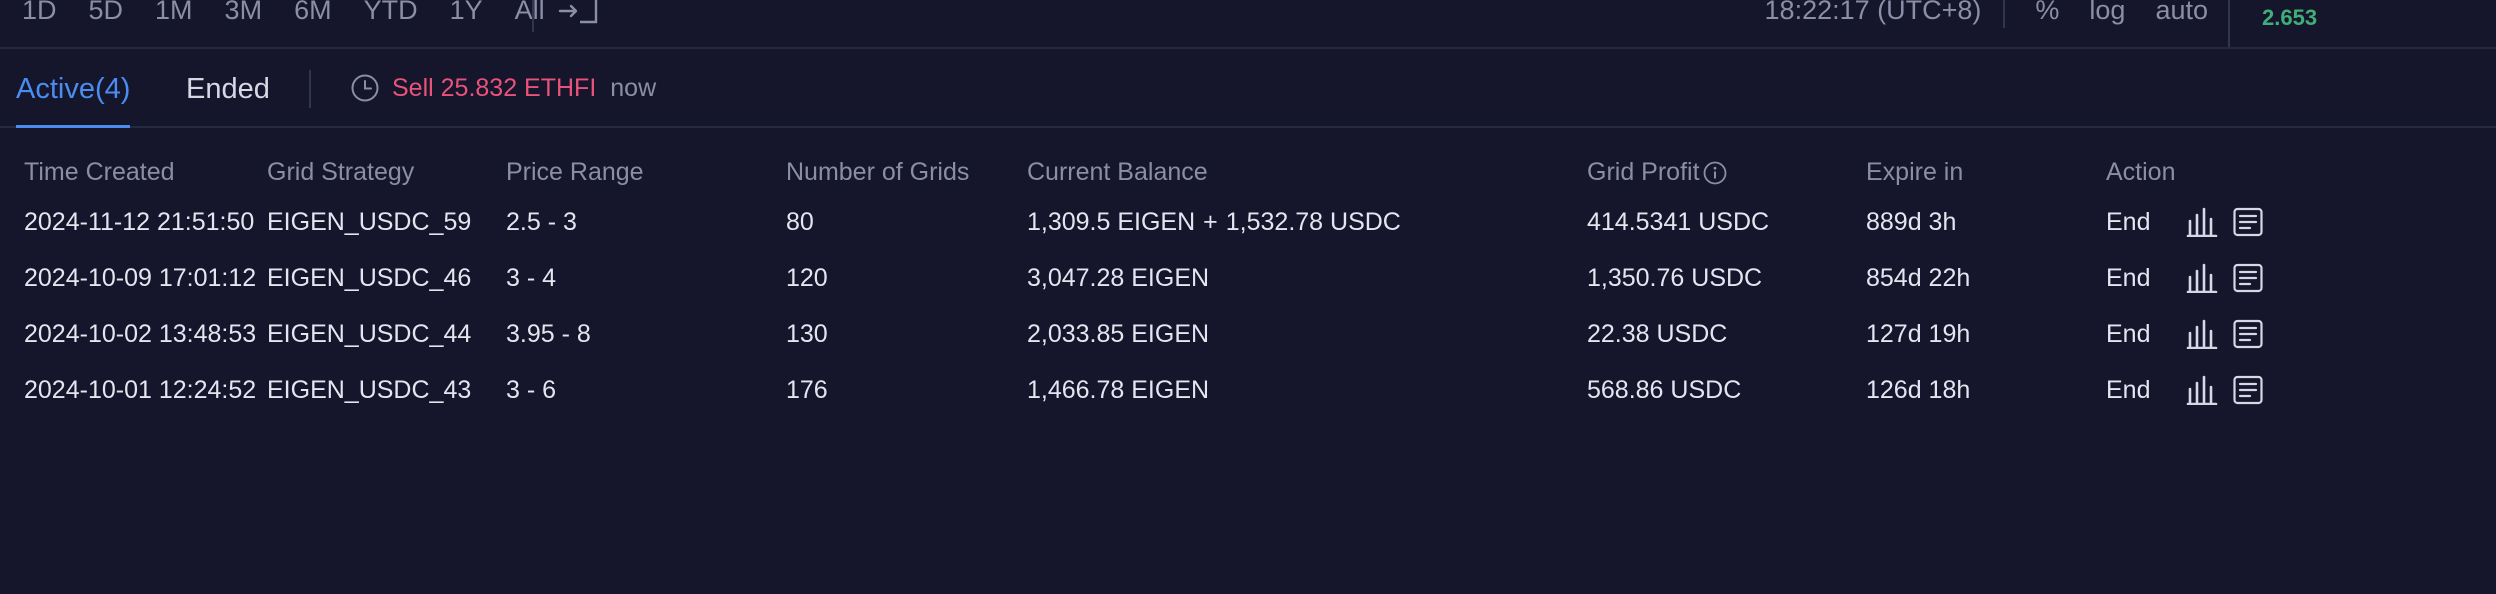 The width and height of the screenshot is (2496, 594). I want to click on range-all: All, so click(530, 14).